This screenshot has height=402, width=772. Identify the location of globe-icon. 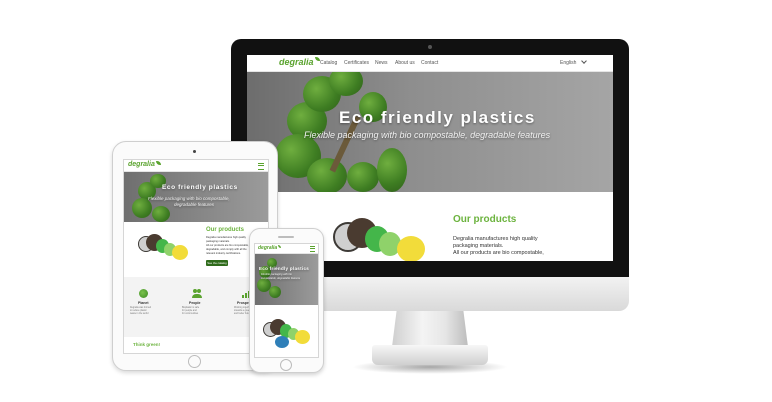
(143, 293).